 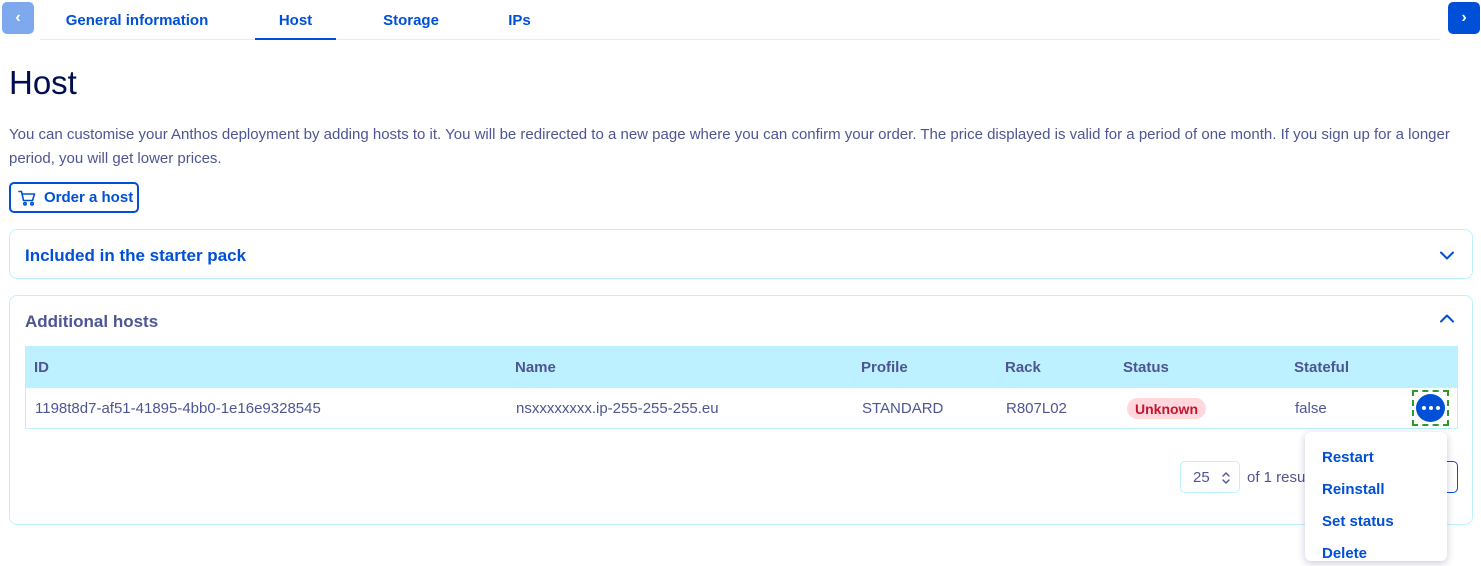 I want to click on cell-profile: STANDARD, so click(x=903, y=408).